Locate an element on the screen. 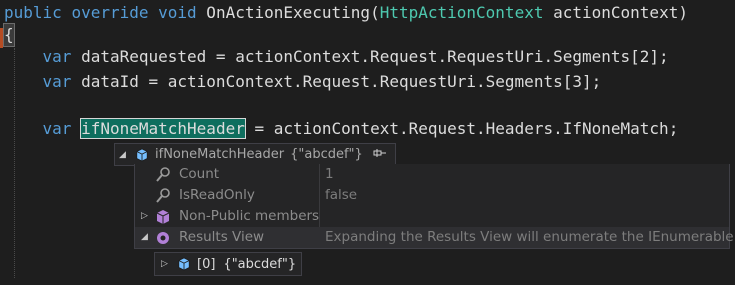 Image resolution: width=735 pixels, height=285 pixels. member-name: Results View is located at coordinates (222, 237).